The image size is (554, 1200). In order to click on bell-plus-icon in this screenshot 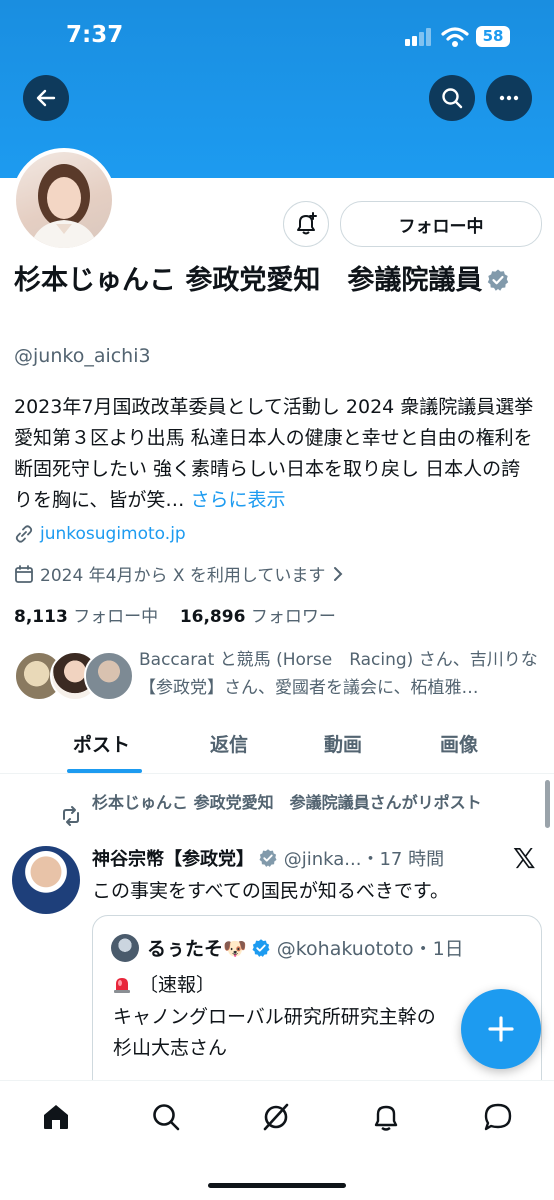, I will do `click(307, 223)`.